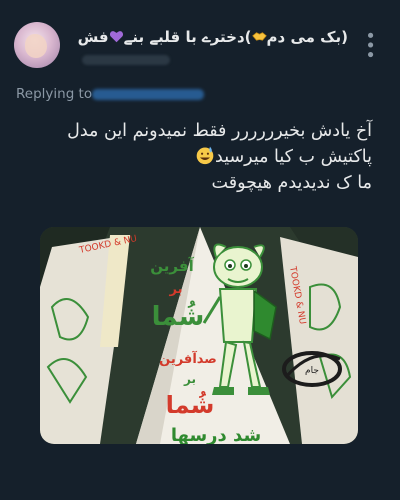  I want to click on handshake-icon, so click(259, 36).